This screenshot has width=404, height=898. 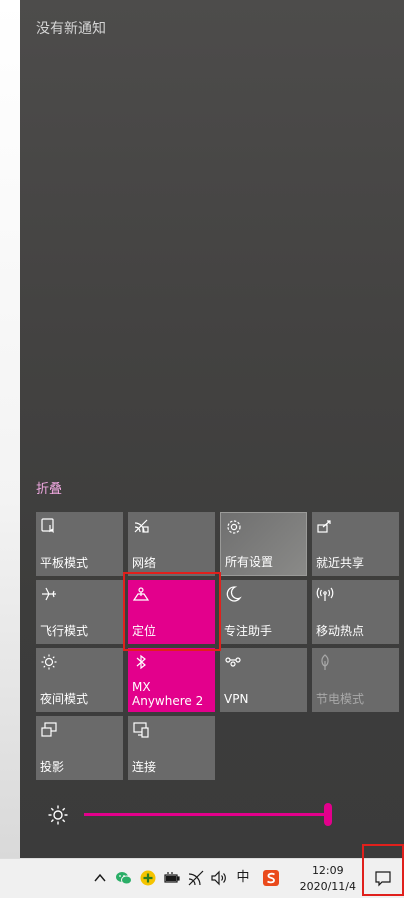 I want to click on tile-connect: 连接, so click(x=171, y=748).